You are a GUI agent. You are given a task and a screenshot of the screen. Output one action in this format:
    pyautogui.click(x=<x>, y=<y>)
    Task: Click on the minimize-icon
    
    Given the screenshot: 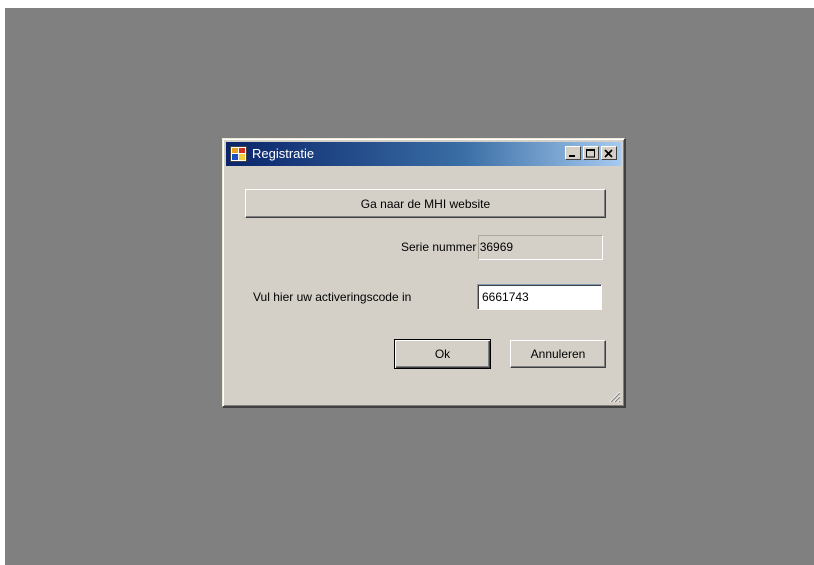 What is the action you would take?
    pyautogui.click(x=572, y=155)
    